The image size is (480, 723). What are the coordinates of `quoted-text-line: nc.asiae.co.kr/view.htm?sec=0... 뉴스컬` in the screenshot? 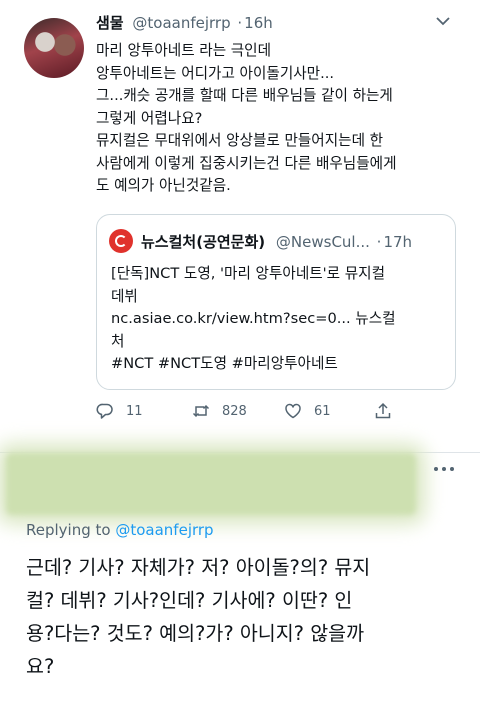 It's located at (253, 318).